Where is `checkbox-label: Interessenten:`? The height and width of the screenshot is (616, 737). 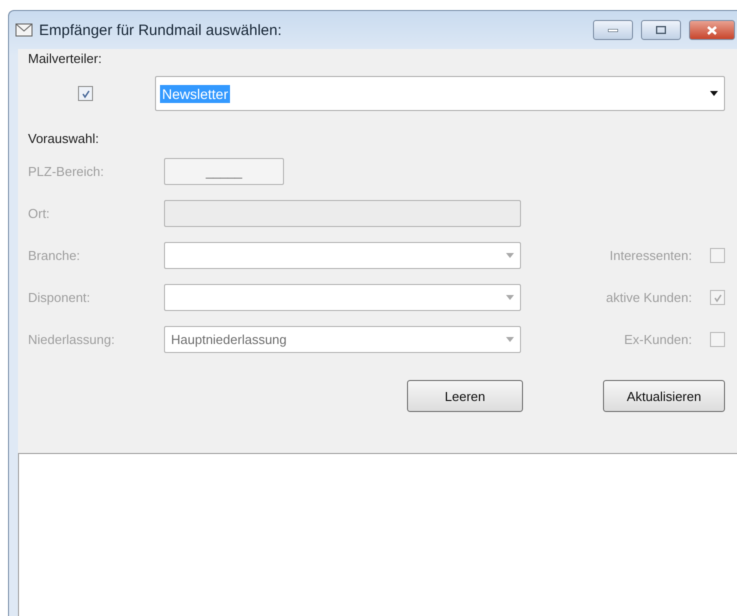 checkbox-label: Interessenten: is located at coordinates (651, 255).